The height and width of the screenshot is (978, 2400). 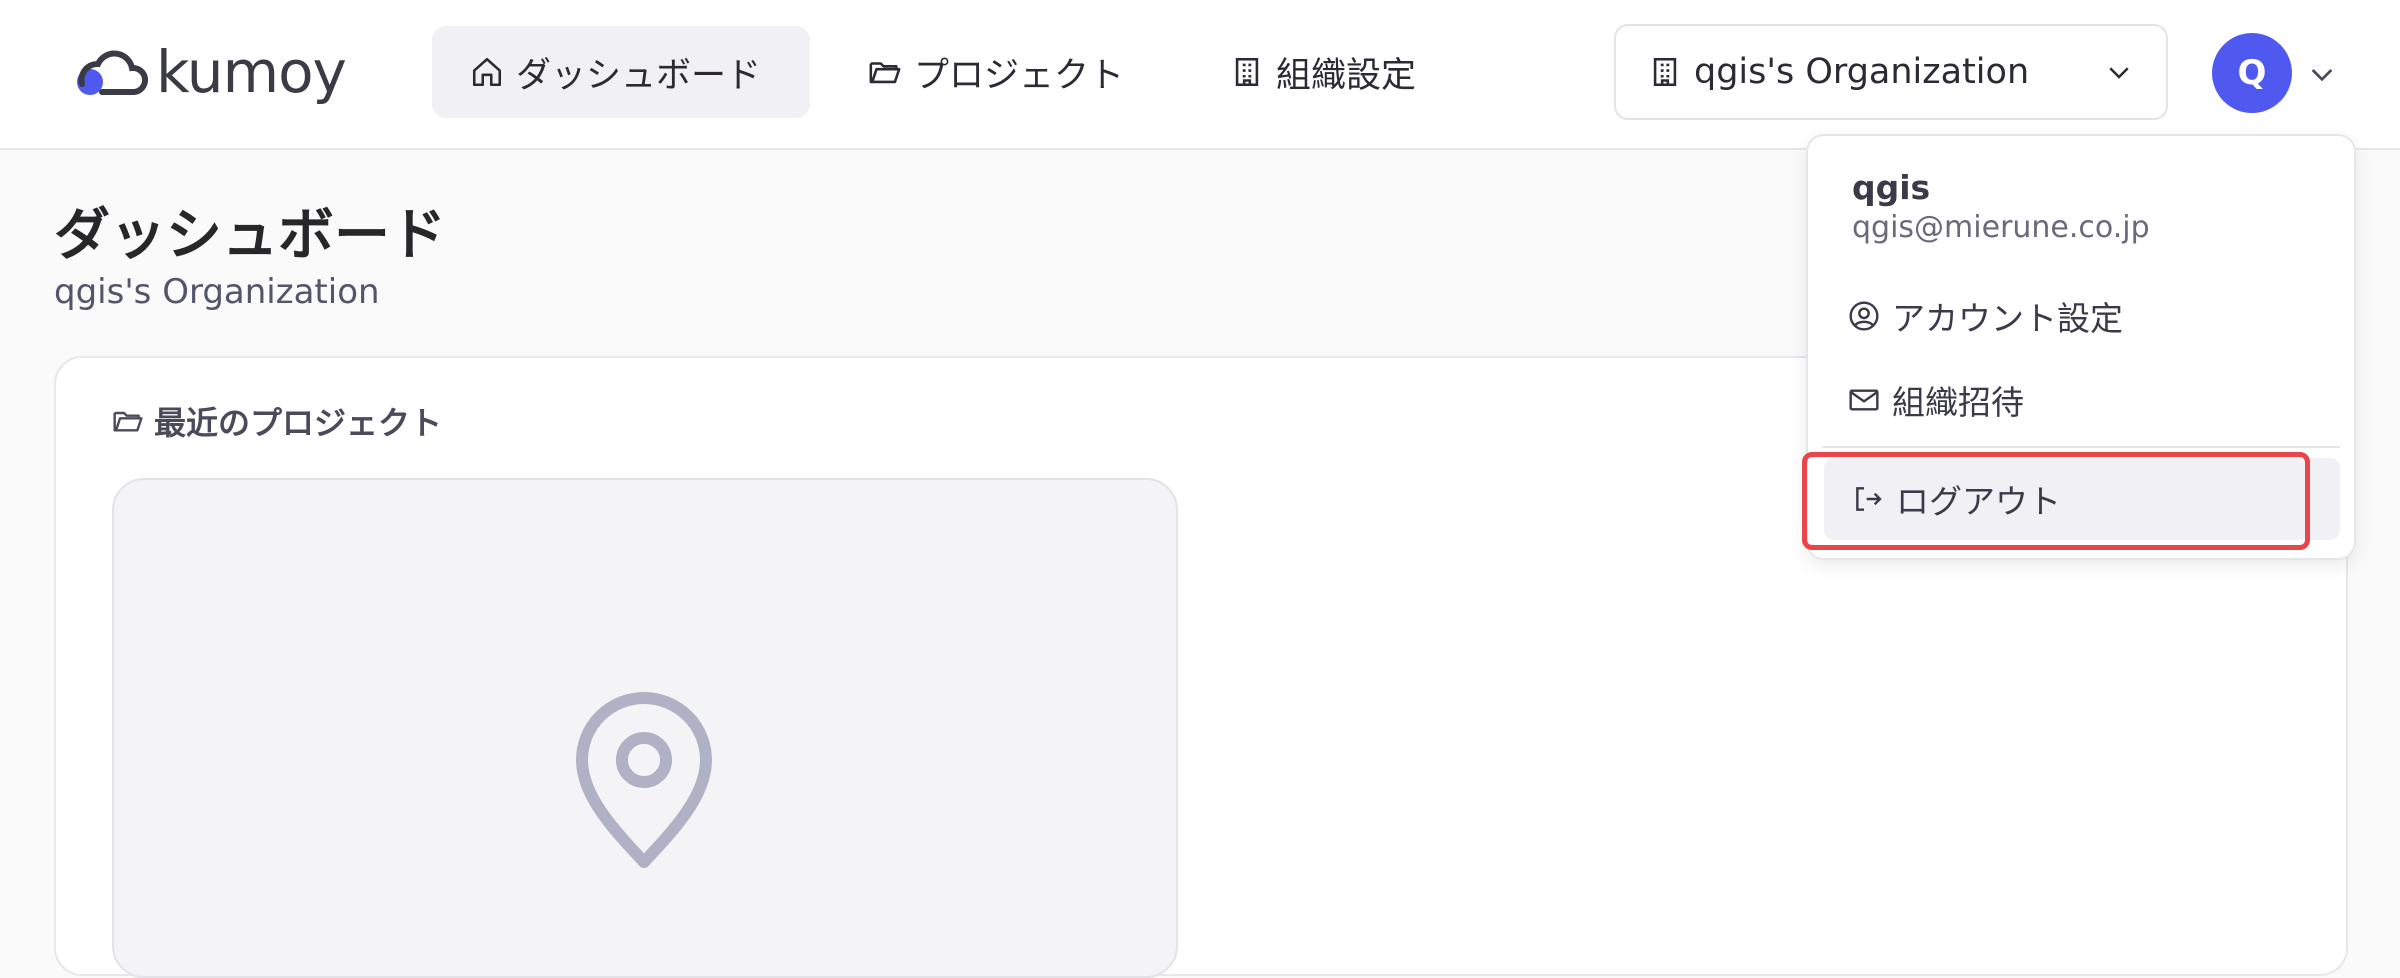 I want to click on page-title: ダッシュボード, so click(x=250, y=235).